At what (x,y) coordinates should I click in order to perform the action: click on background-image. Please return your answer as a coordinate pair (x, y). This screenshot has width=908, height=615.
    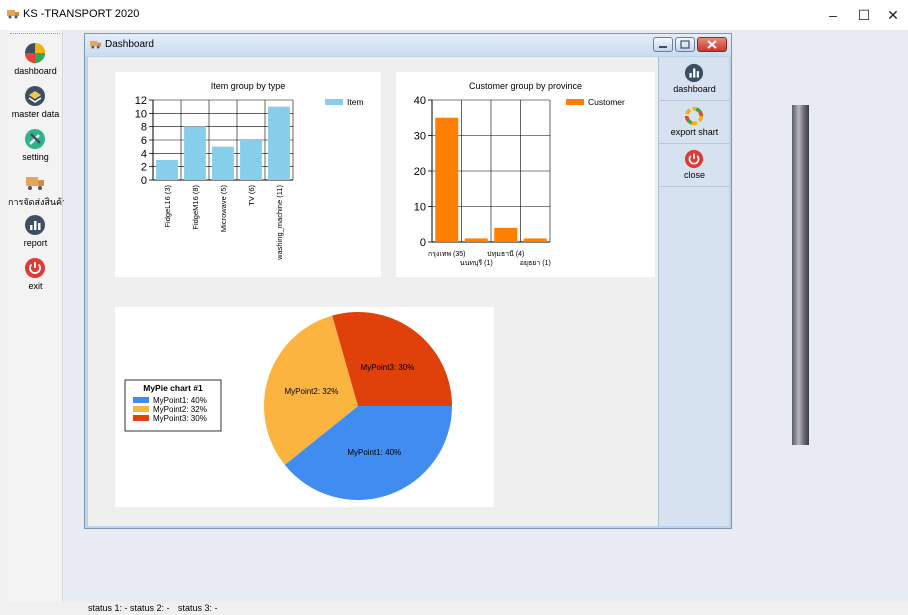
    Looking at the image, I should click on (800, 275).